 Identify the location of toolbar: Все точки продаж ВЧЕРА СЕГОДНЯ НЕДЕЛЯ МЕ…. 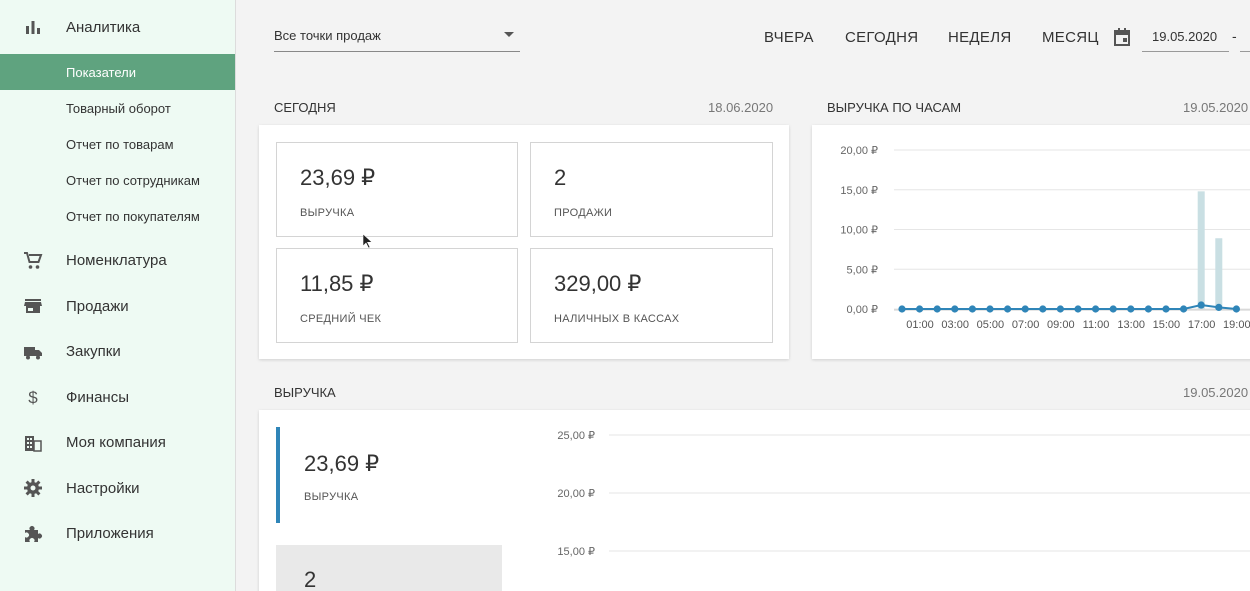
(743, 39).